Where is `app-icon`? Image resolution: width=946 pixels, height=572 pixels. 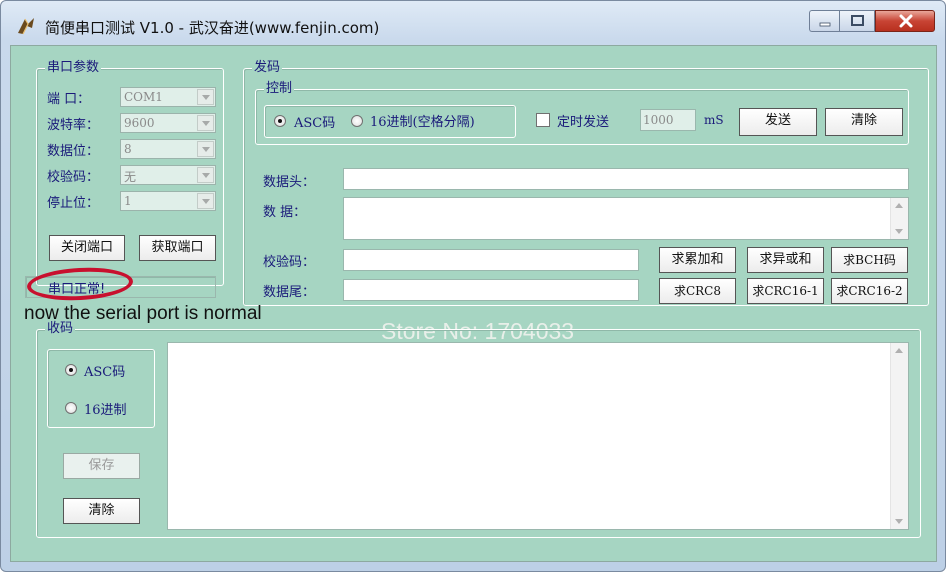
app-icon is located at coordinates (26, 26).